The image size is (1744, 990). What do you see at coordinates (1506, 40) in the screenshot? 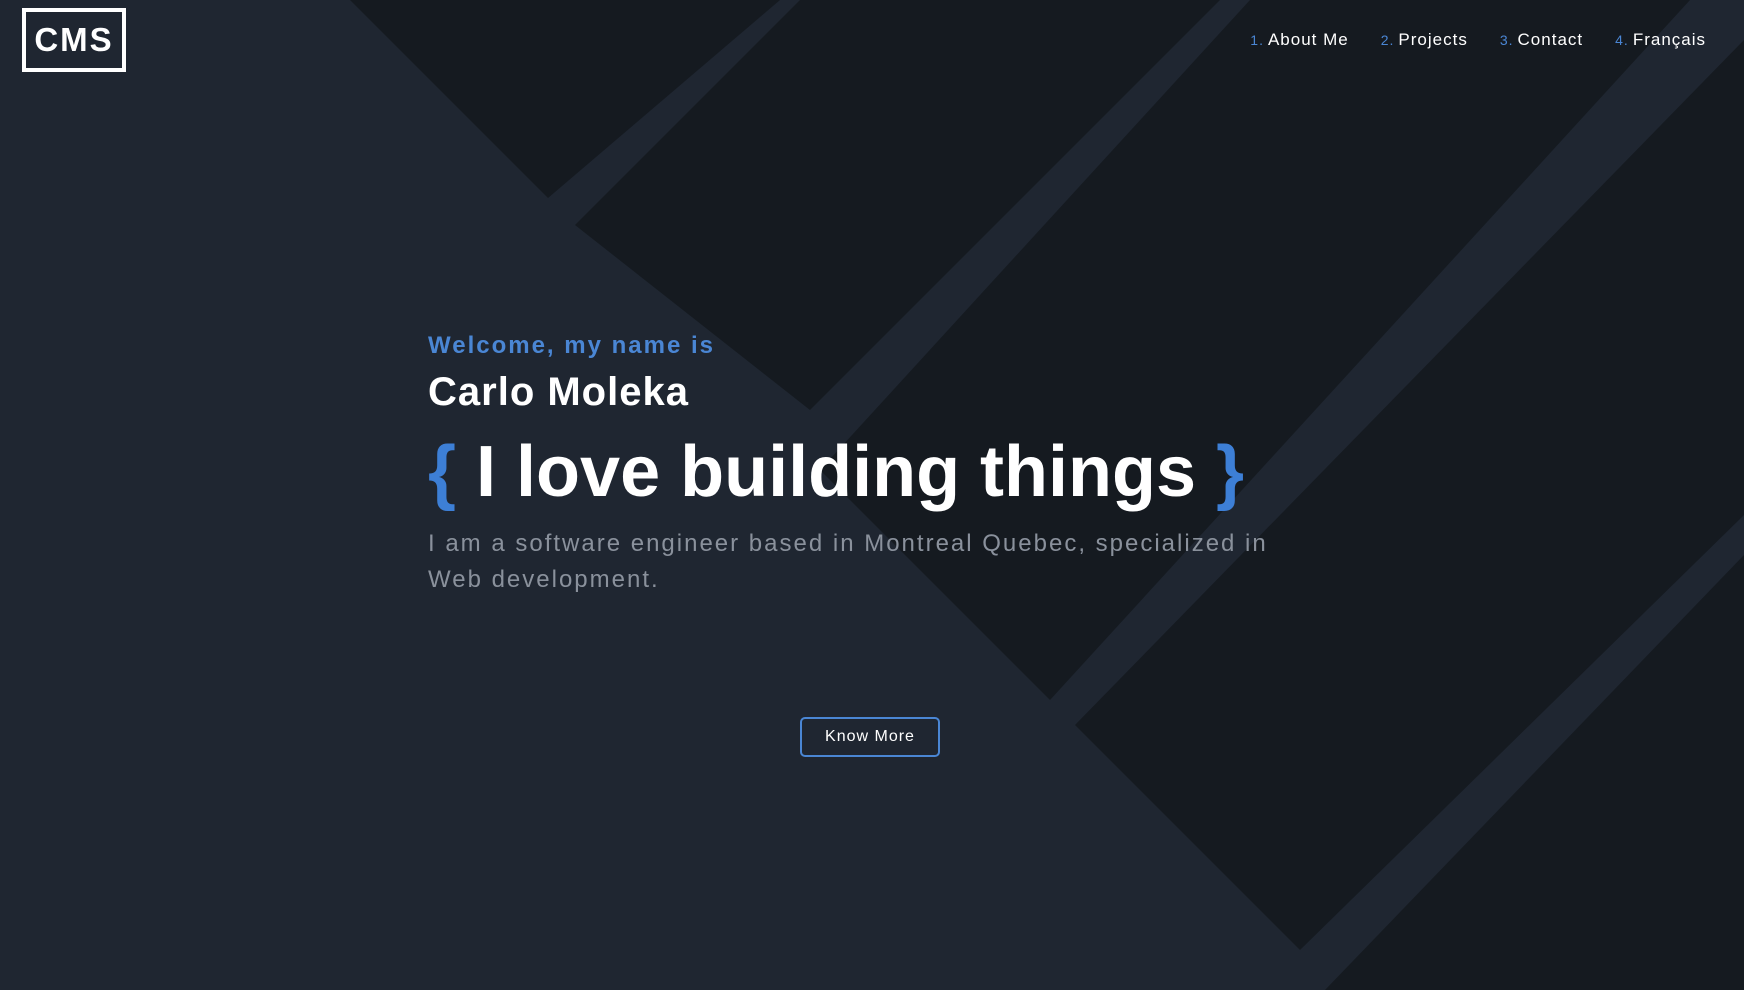
I see `nav-item-number: 3.` at bounding box center [1506, 40].